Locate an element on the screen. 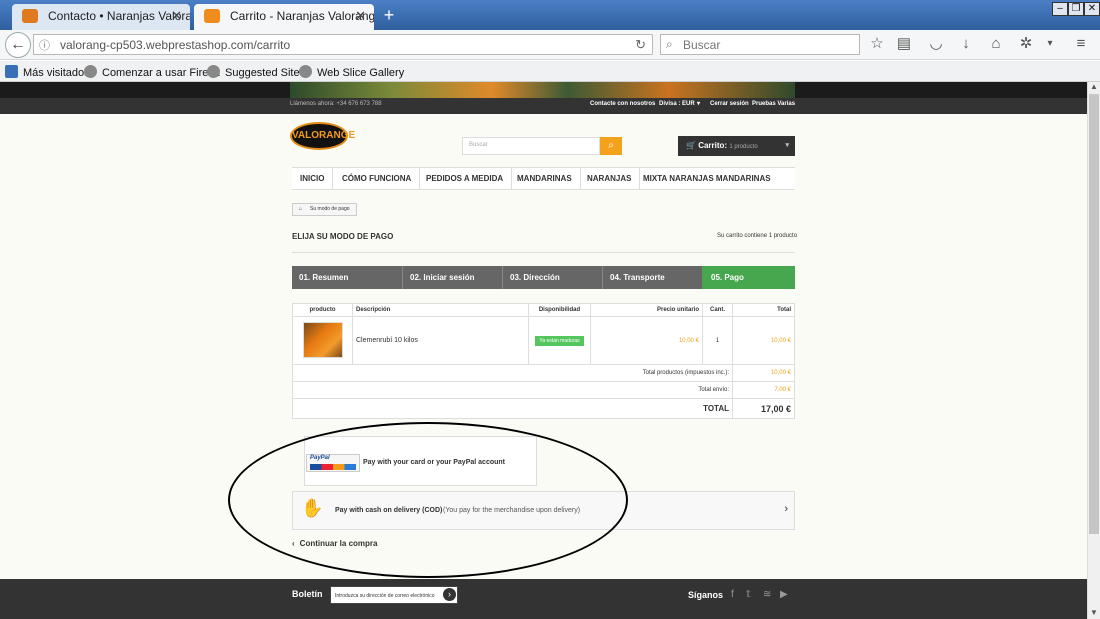 Image resolution: width=1100 pixels, height=619 pixels. search-placeholder: Buscar is located at coordinates (478, 145).